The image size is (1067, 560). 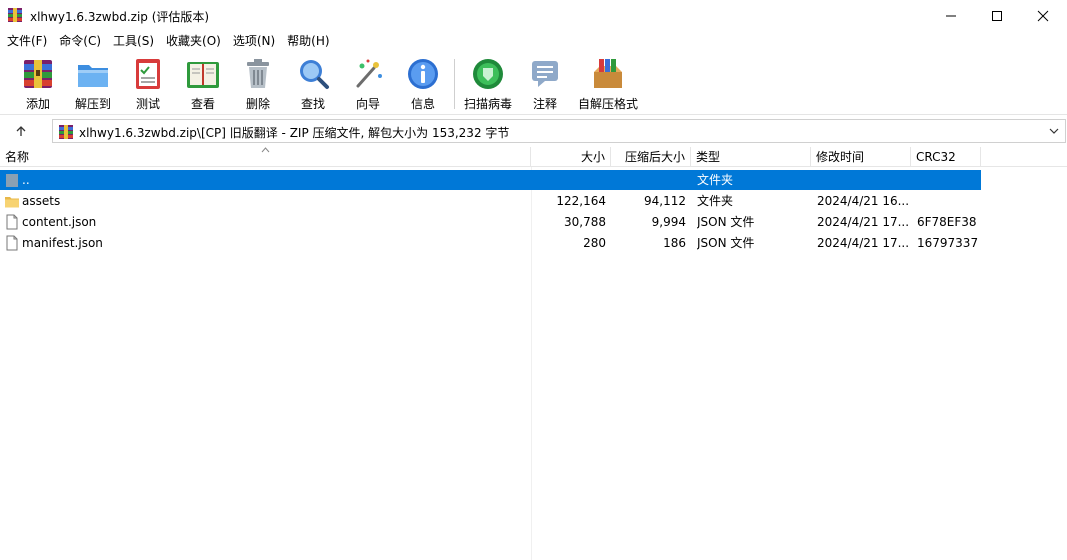 What do you see at coordinates (193, 41) in the screenshot?
I see `menu-favorites: 收藏夹(O)` at bounding box center [193, 41].